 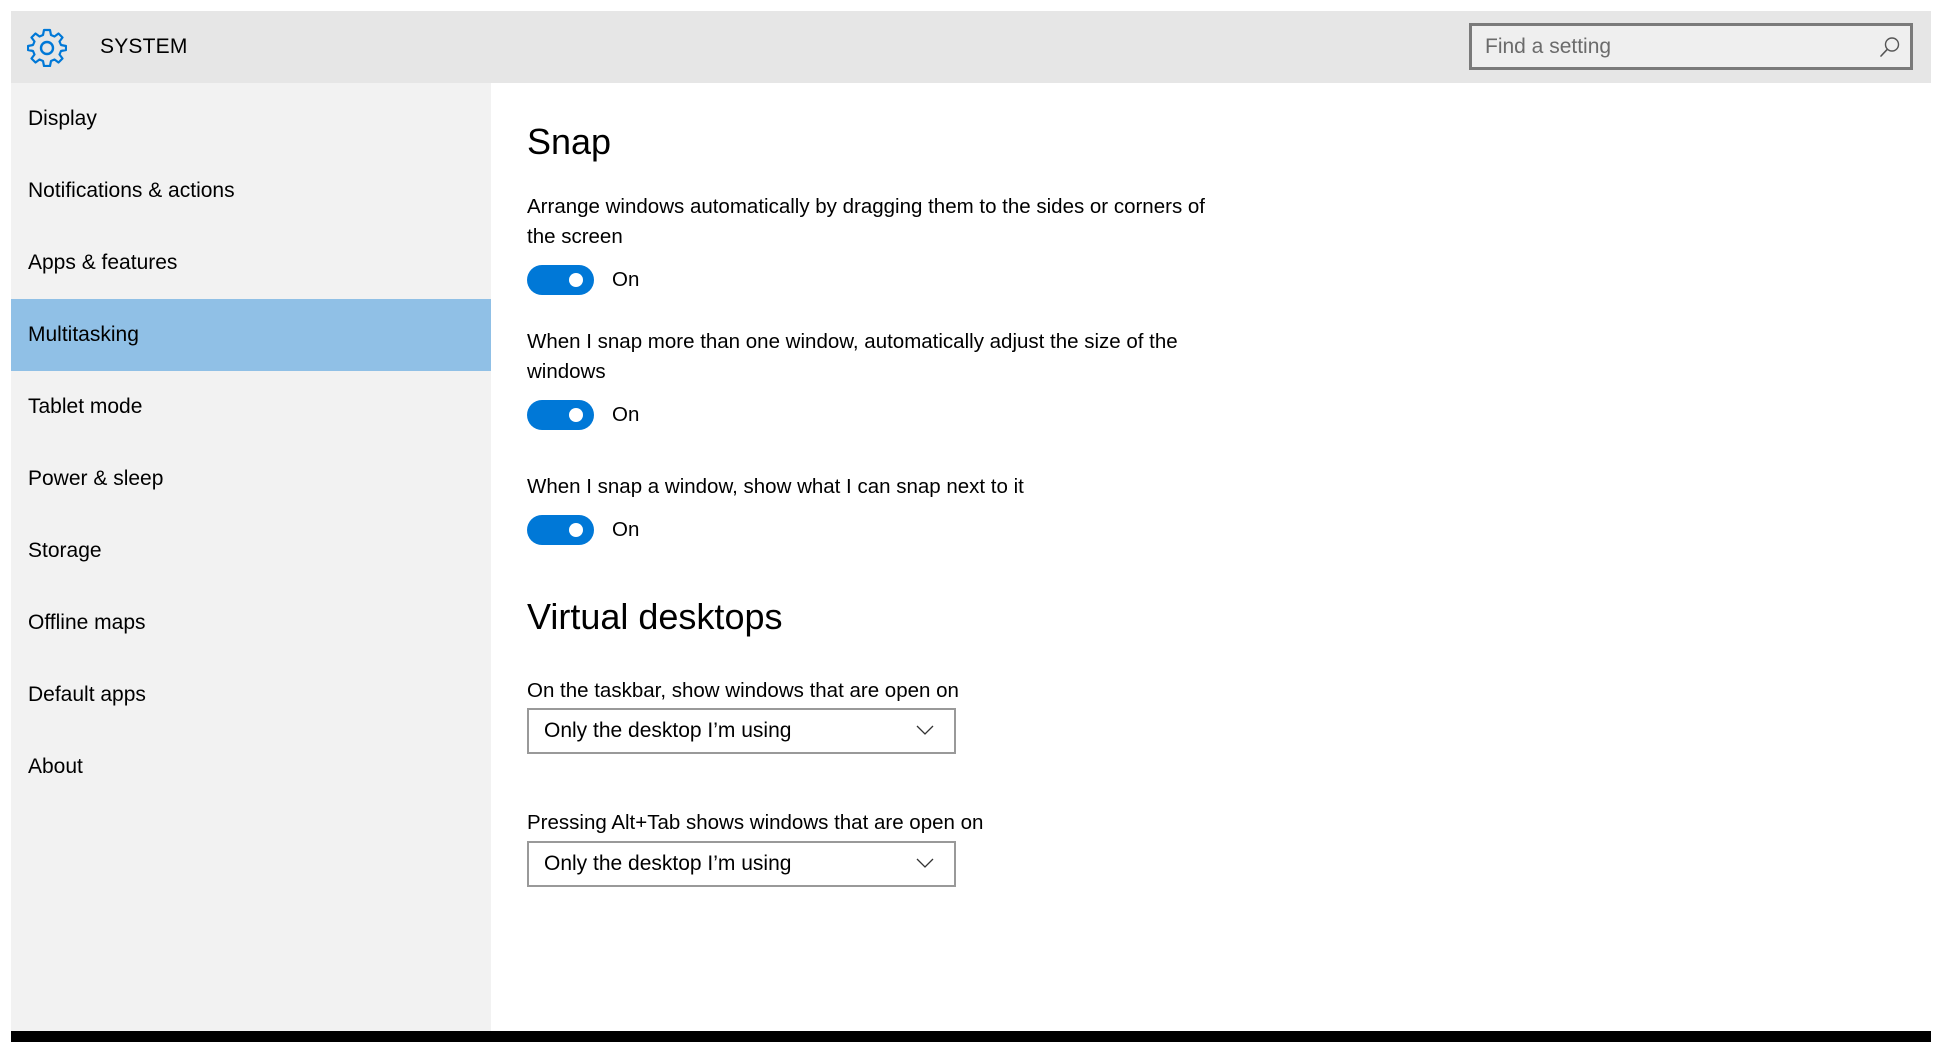 I want to click on search-box, so click(x=1691, y=46).